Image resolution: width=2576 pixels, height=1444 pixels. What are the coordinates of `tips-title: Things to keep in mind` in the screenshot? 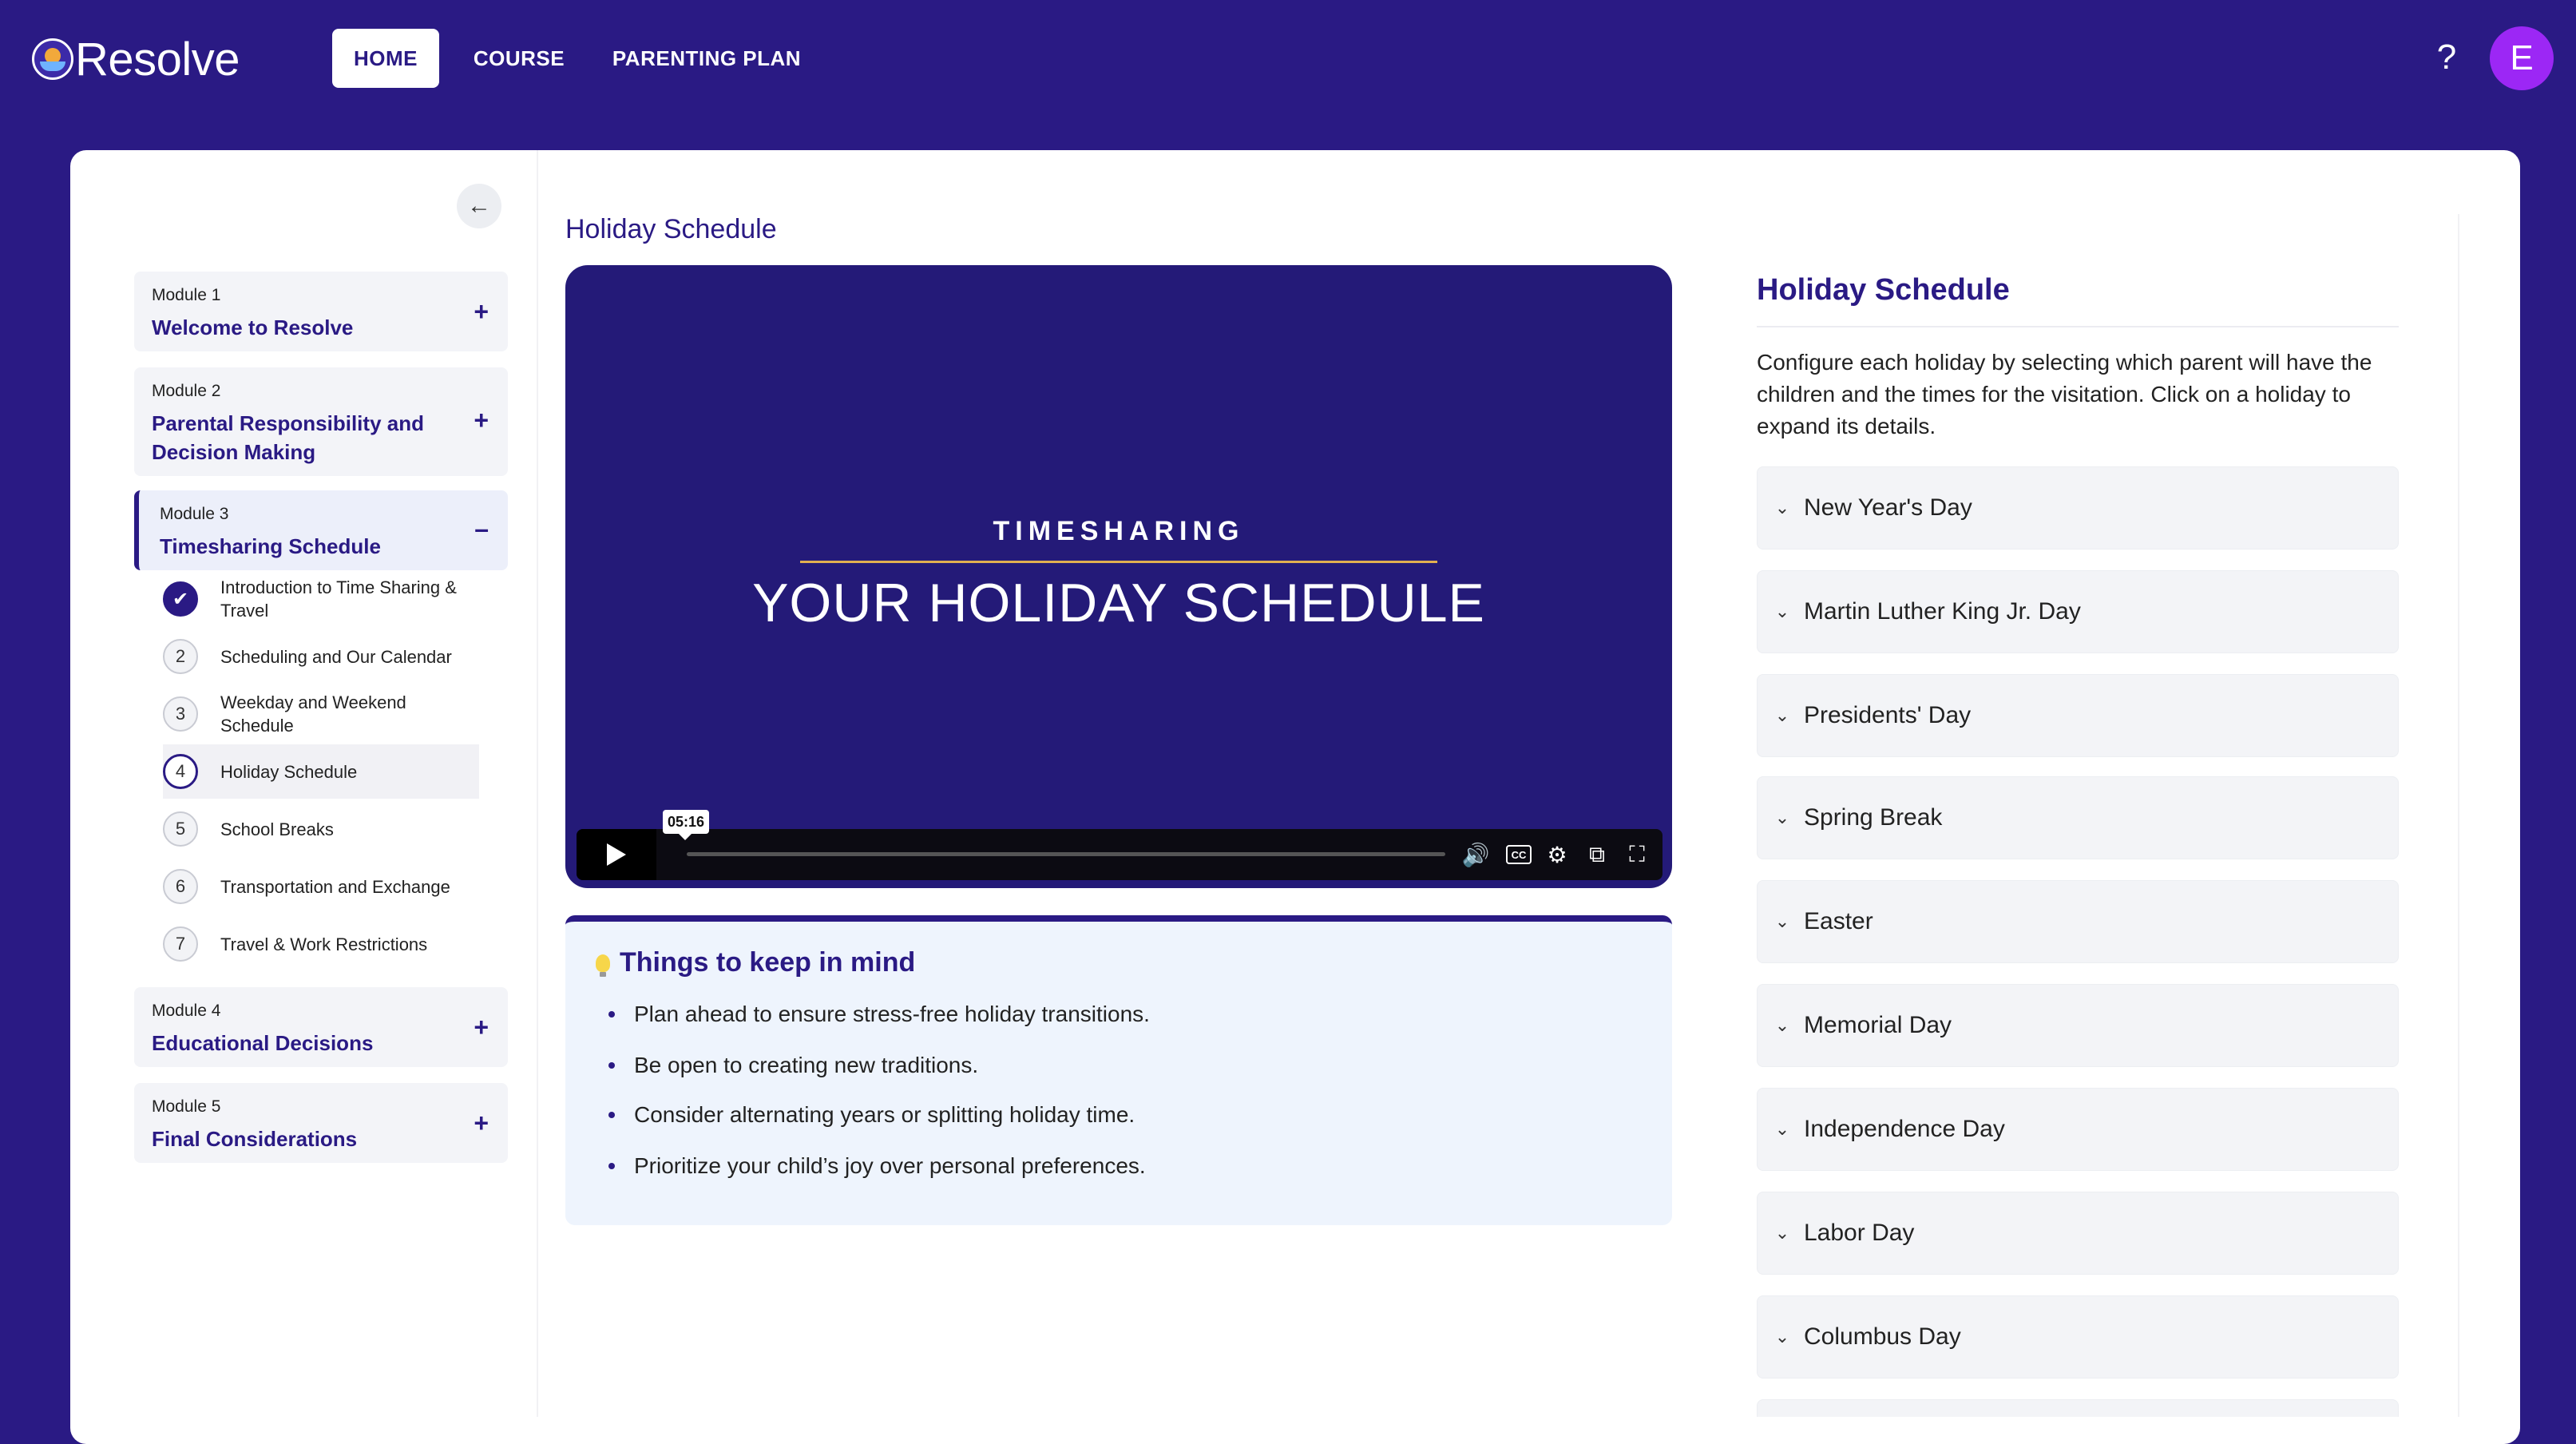 It's located at (755, 963).